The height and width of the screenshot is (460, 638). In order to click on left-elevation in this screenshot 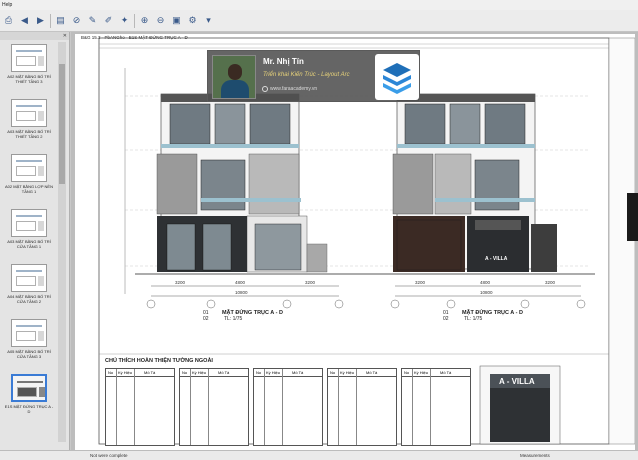, I will do `click(242, 183)`.